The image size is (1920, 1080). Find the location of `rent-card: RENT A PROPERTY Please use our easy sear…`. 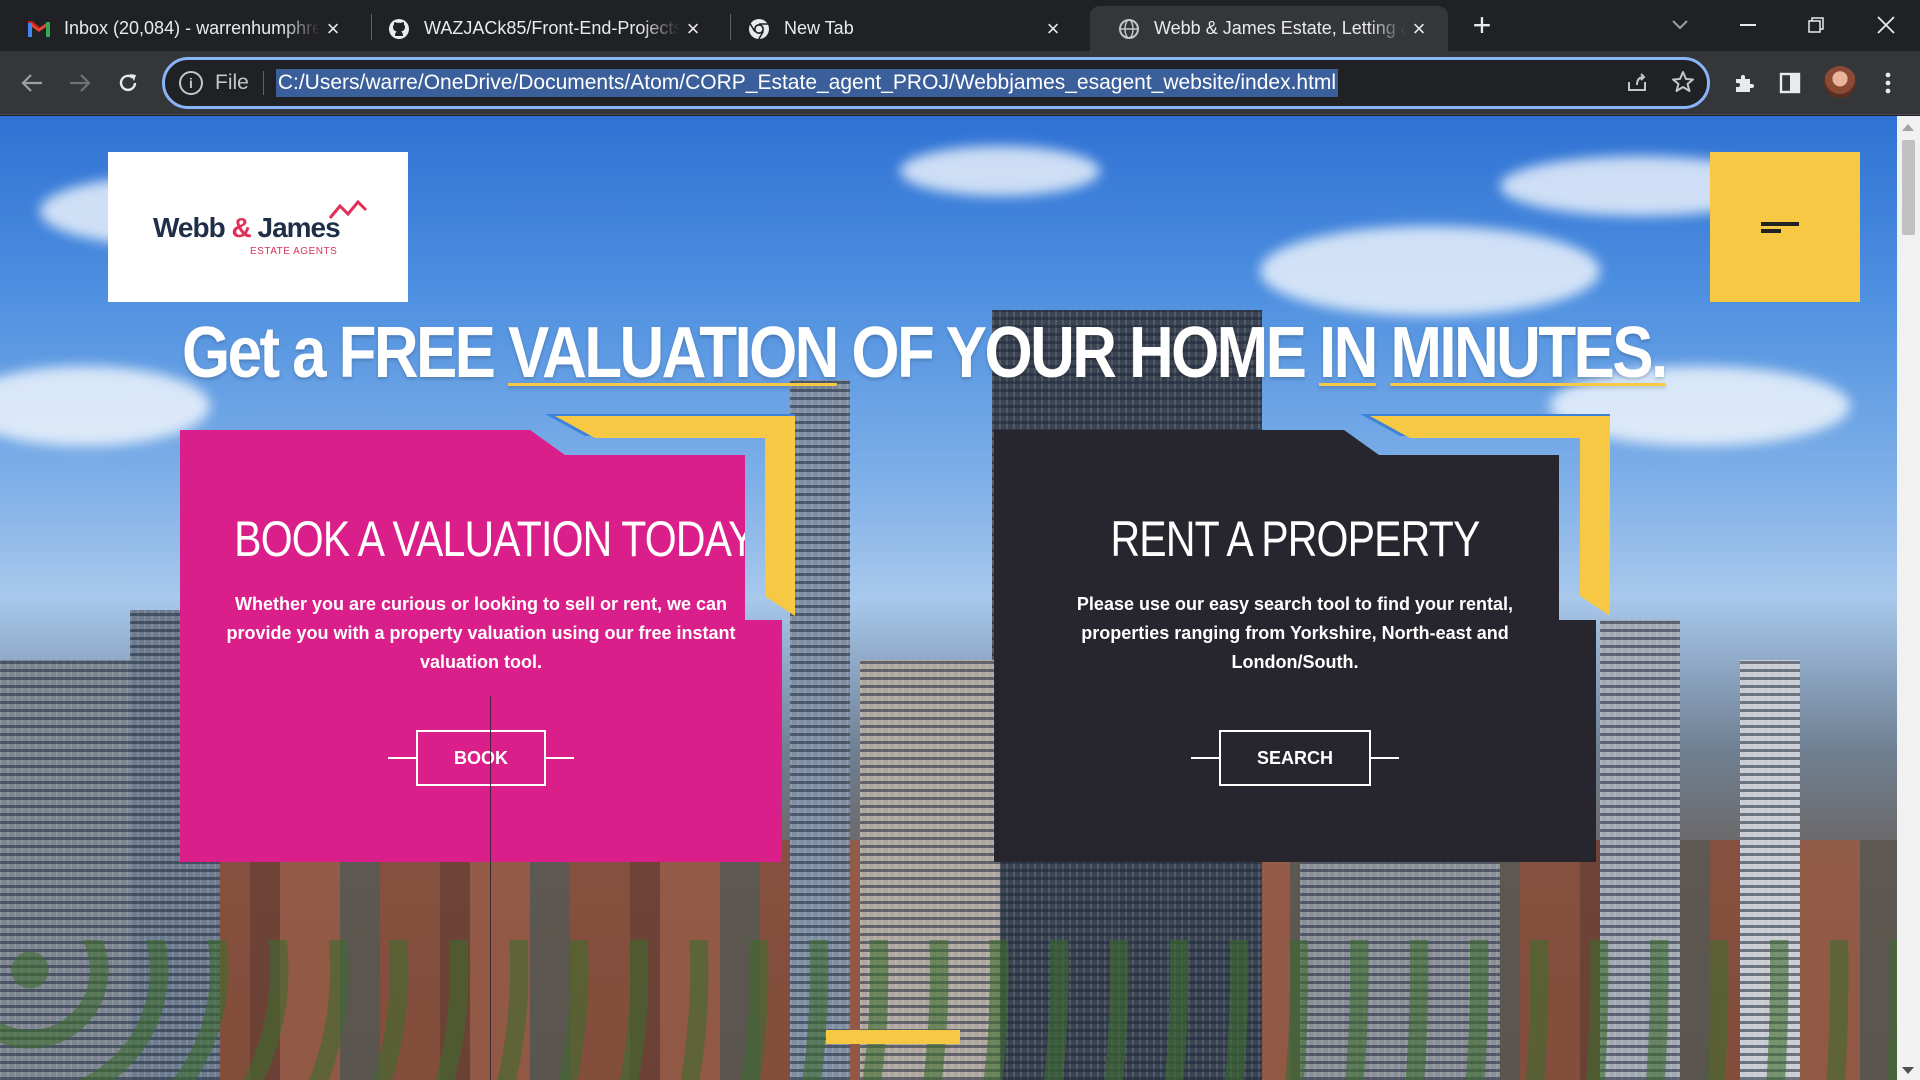

rent-card: RENT A PROPERTY Please use our easy sear… is located at coordinates (1295, 646).